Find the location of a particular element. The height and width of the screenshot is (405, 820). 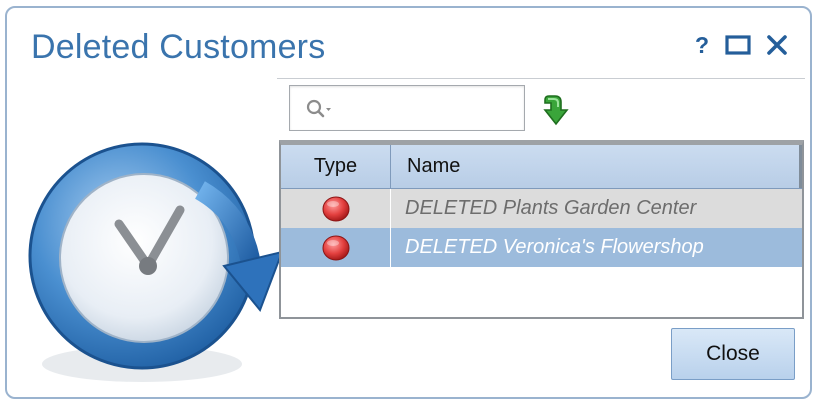

search-icon is located at coordinates (319, 109).